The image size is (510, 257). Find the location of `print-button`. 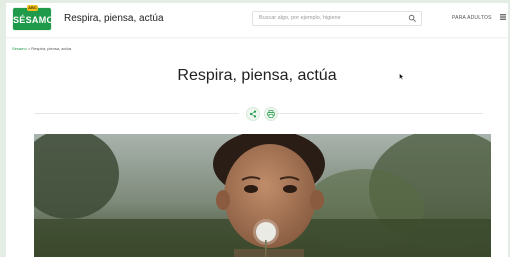

print-button is located at coordinates (271, 114).